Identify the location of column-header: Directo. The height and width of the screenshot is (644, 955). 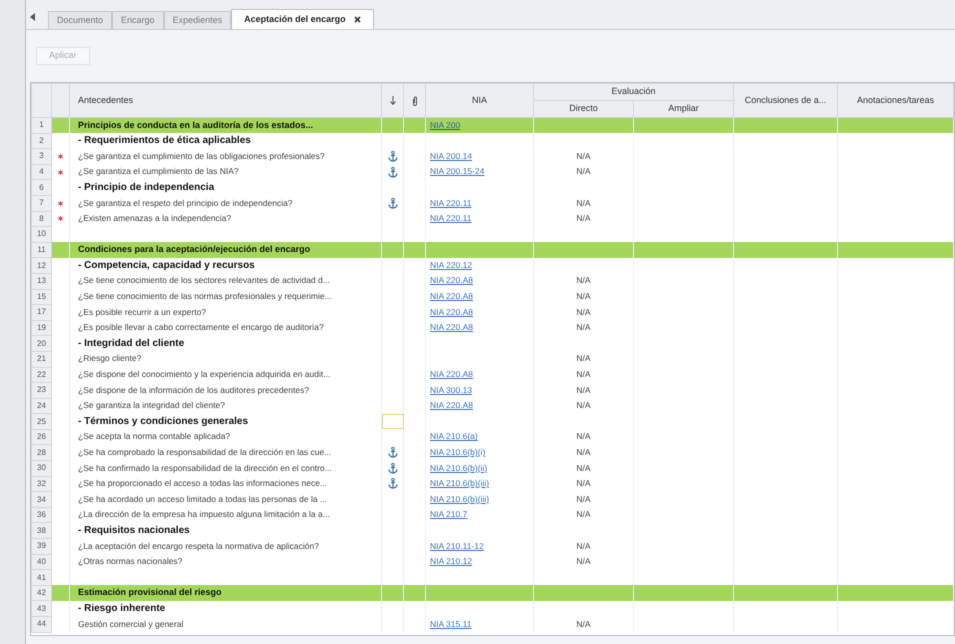
(583, 108).